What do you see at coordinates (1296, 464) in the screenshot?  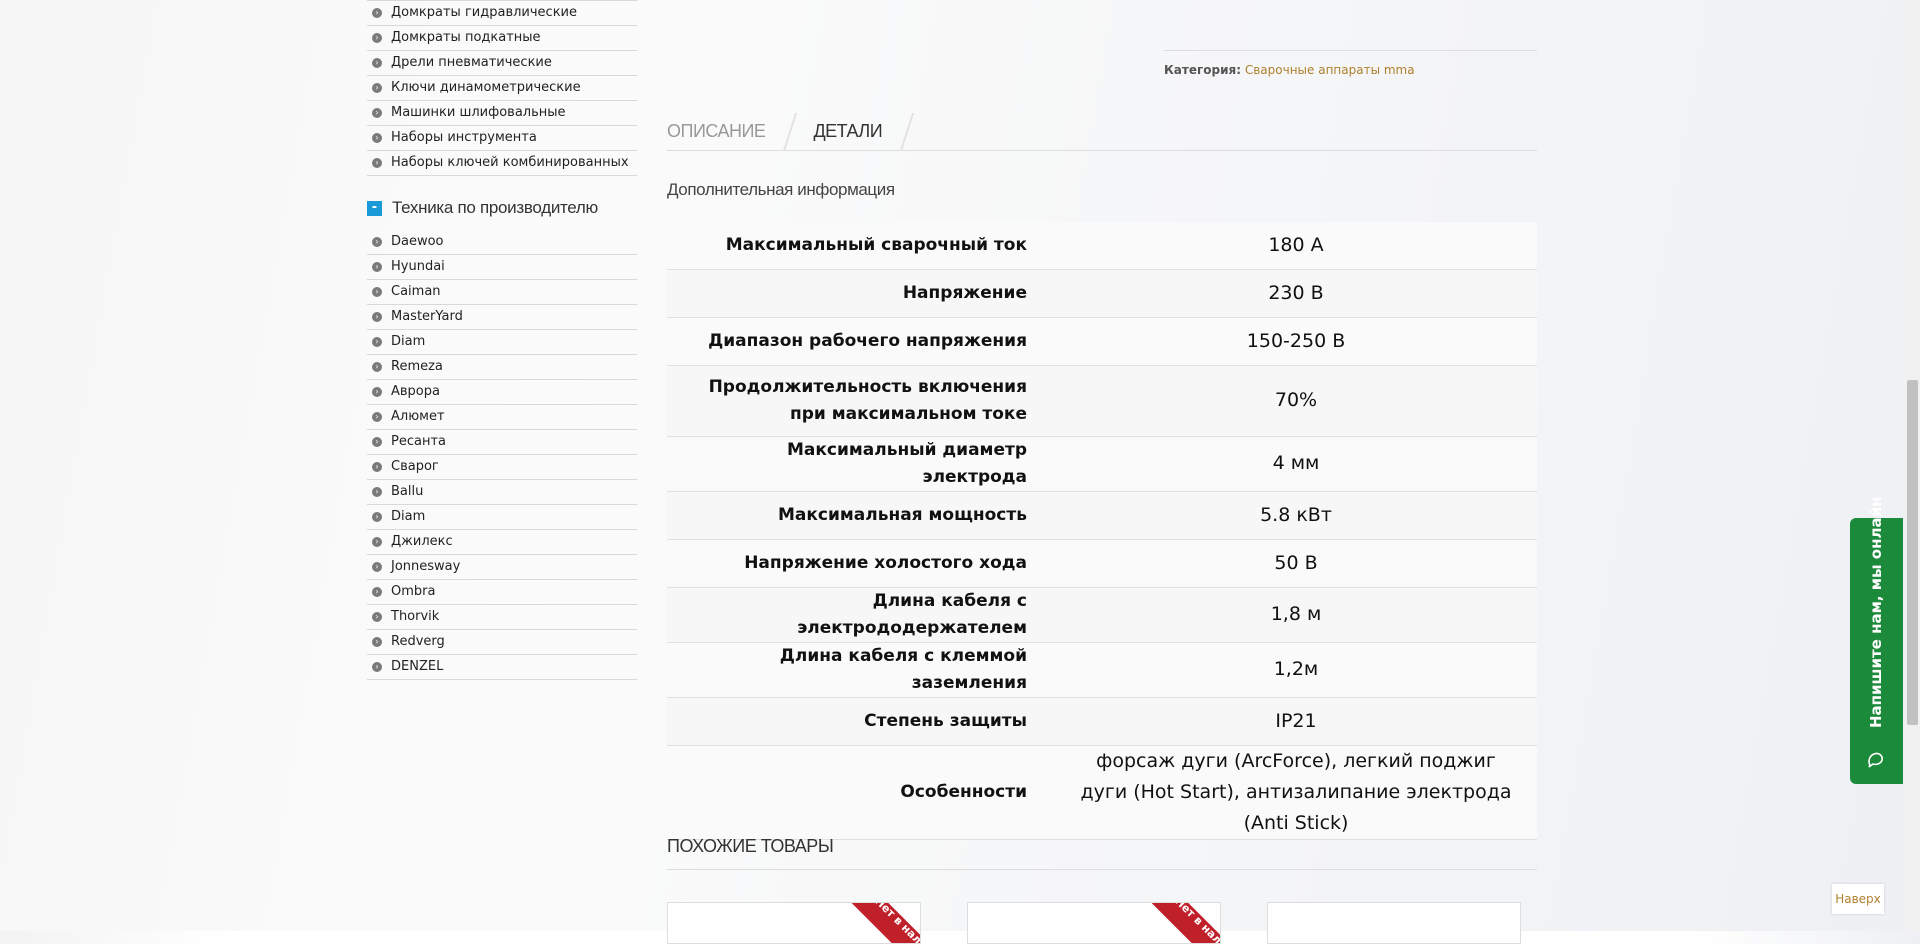 I see `spec-value: 4 мм` at bounding box center [1296, 464].